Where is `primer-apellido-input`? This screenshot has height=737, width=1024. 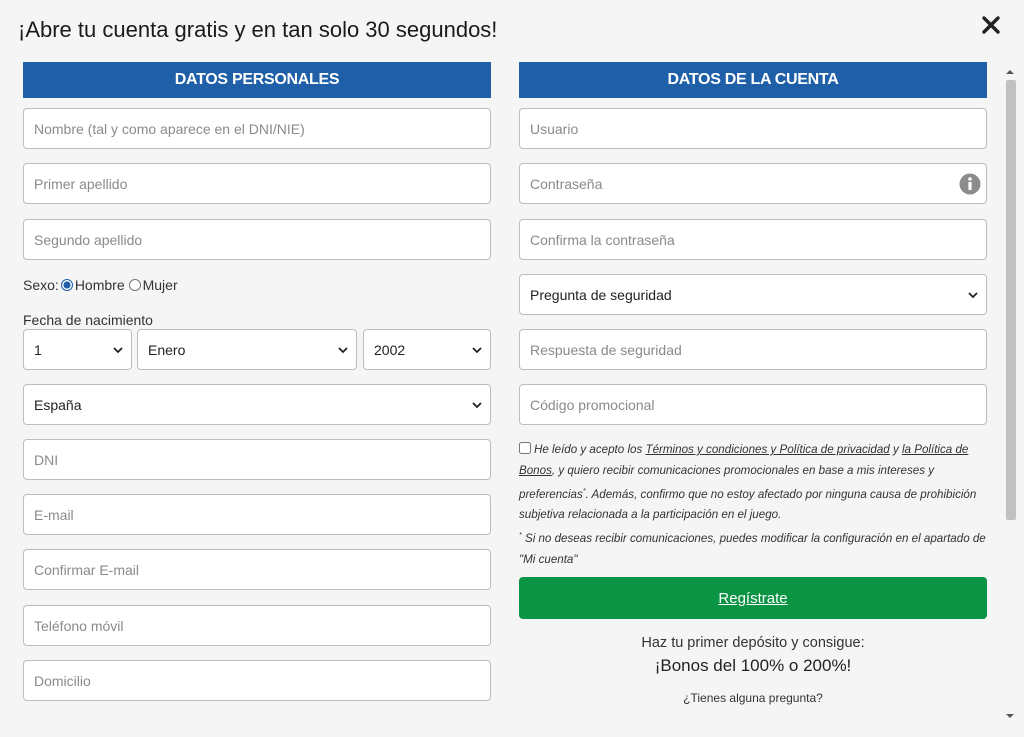 primer-apellido-input is located at coordinates (257, 183).